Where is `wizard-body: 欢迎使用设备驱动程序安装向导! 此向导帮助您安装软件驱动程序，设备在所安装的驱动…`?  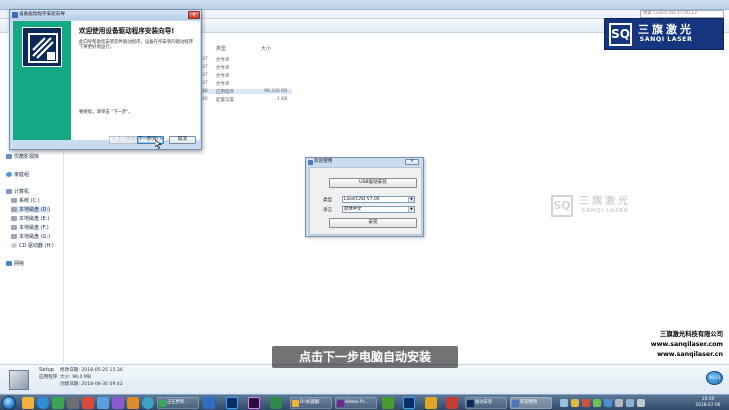
wizard-body: 欢迎使用设备驱动程序安装向导! 此向导帮助您安装软件驱动程序，设备在所安装的驱动… is located at coordinates (106, 80).